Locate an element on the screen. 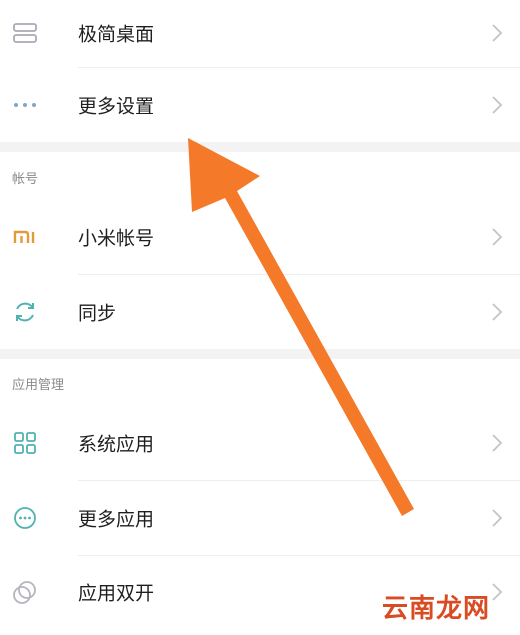  section-title-account: 帐号 is located at coordinates (25, 179).